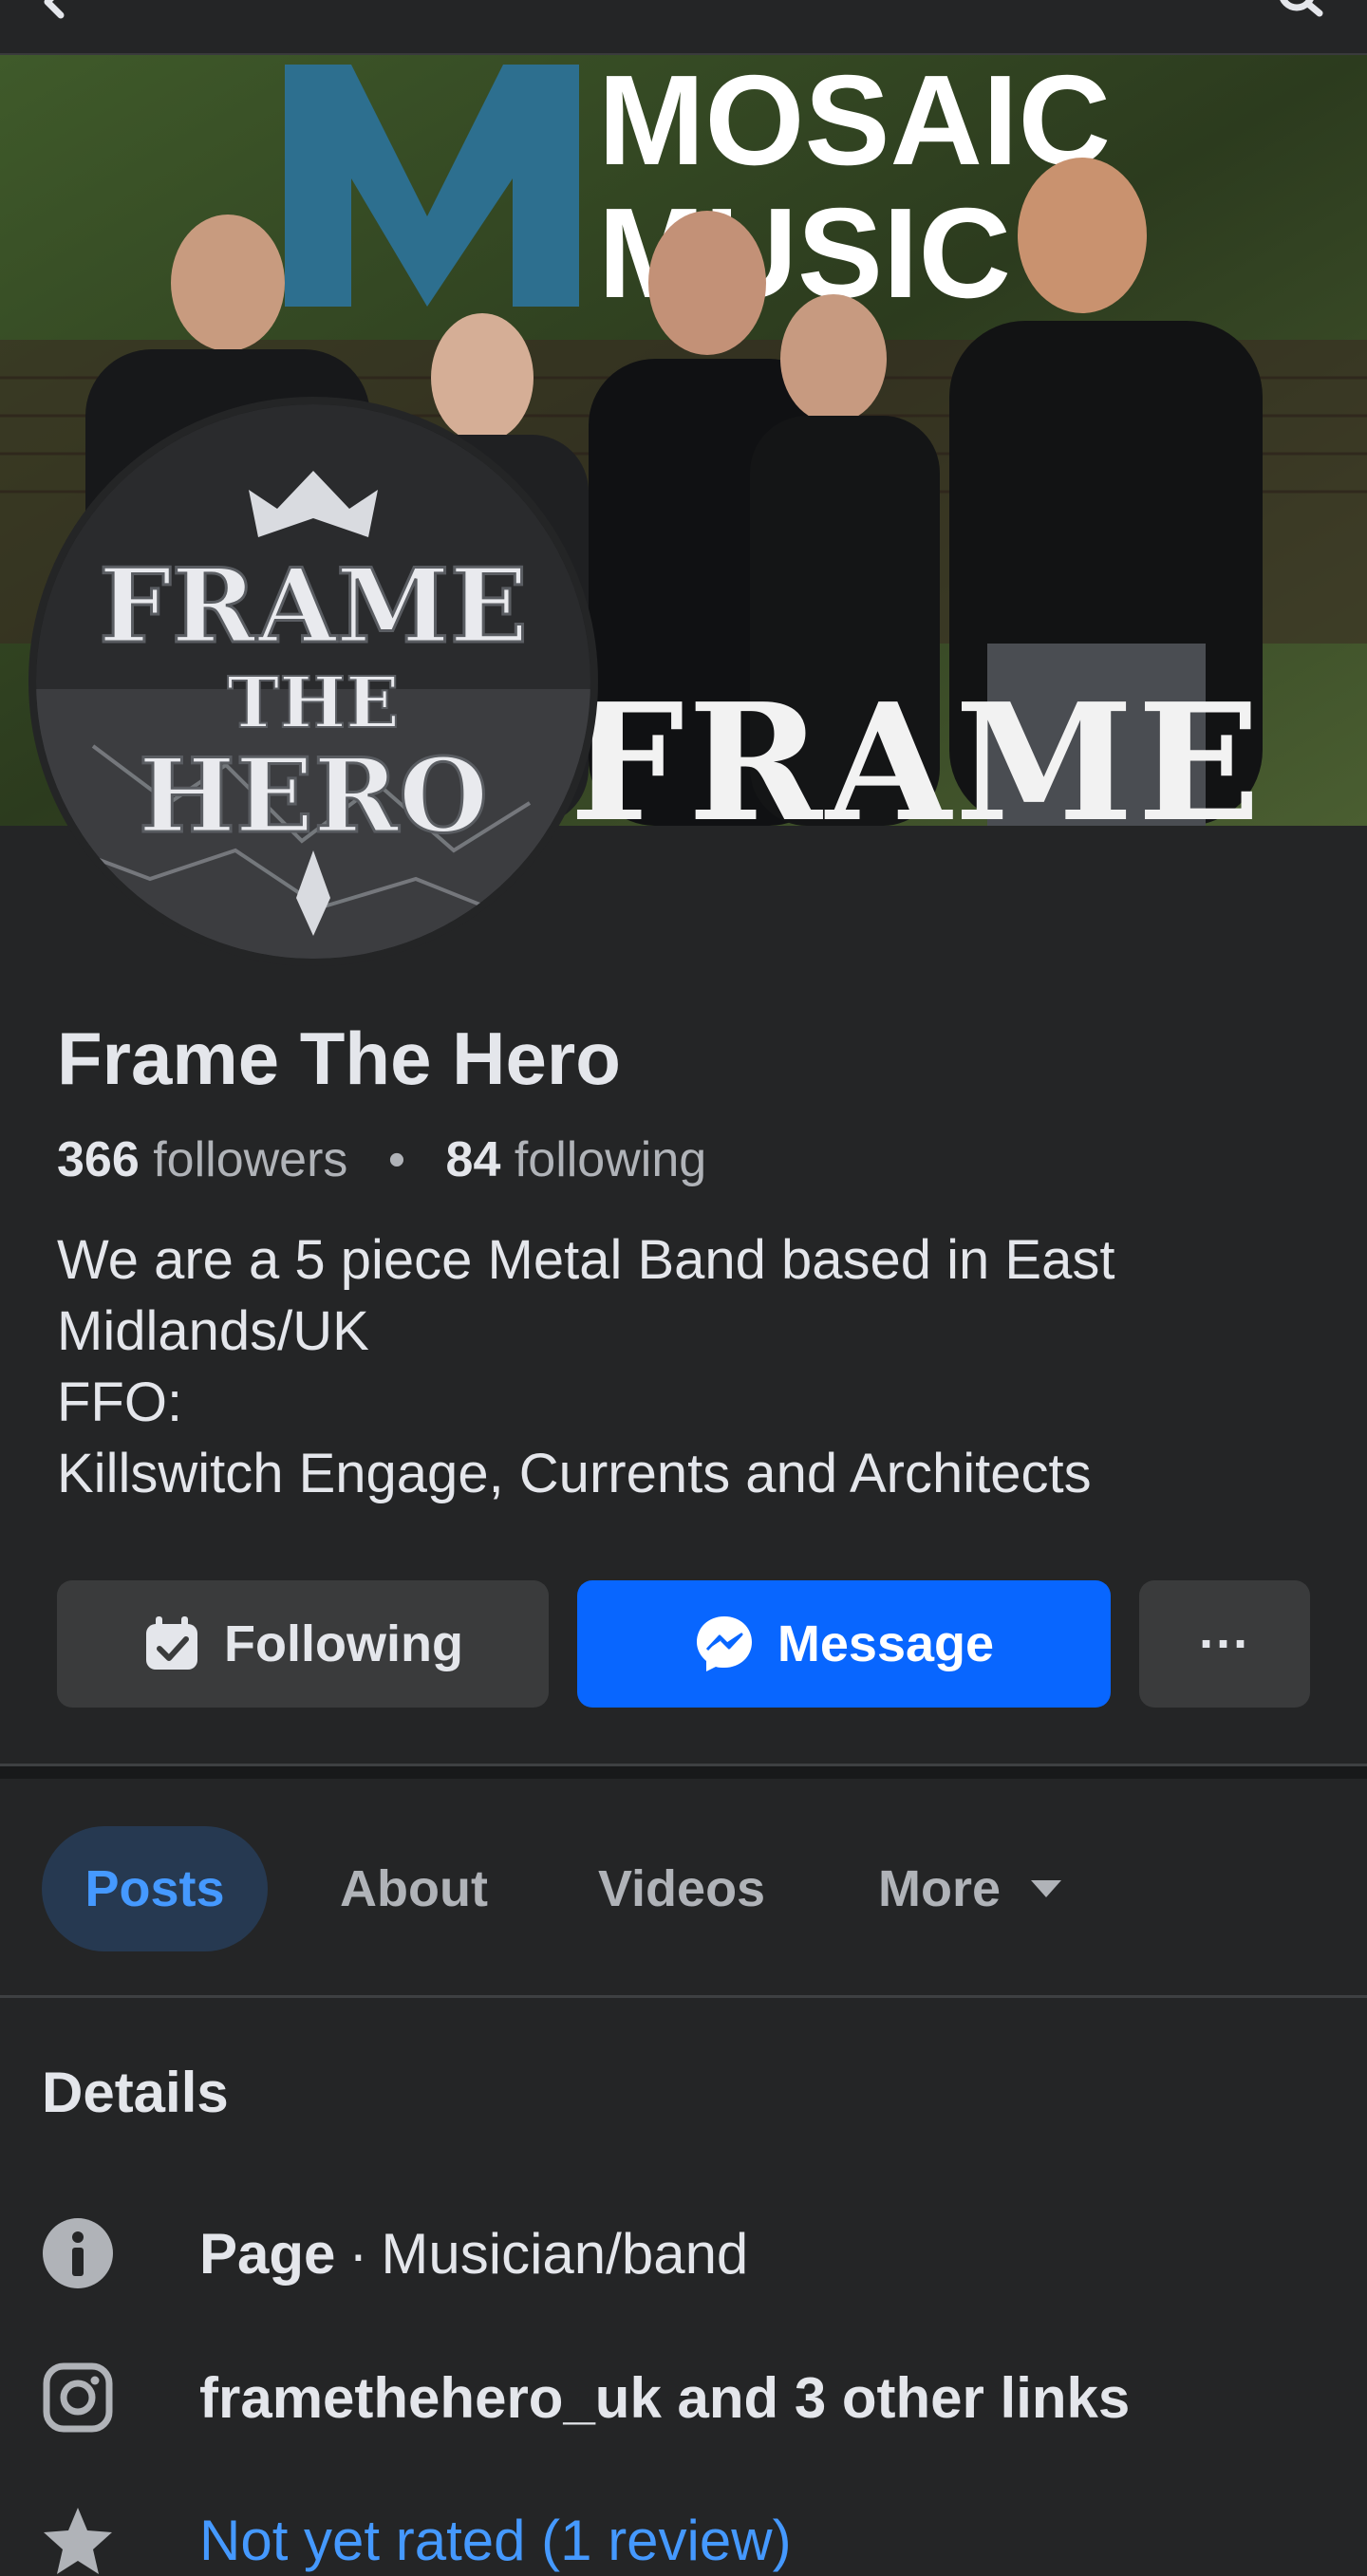 The width and height of the screenshot is (1367, 2576). Describe the element at coordinates (565, 2253) in the screenshot. I see `page-category: Musician/band` at that location.